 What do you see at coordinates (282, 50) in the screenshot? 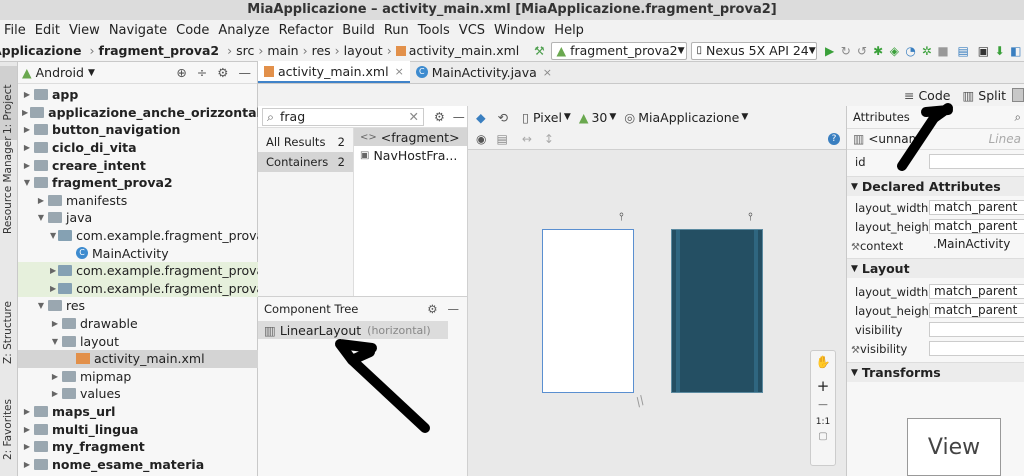
I see `breadcrumb-main: main` at bounding box center [282, 50].